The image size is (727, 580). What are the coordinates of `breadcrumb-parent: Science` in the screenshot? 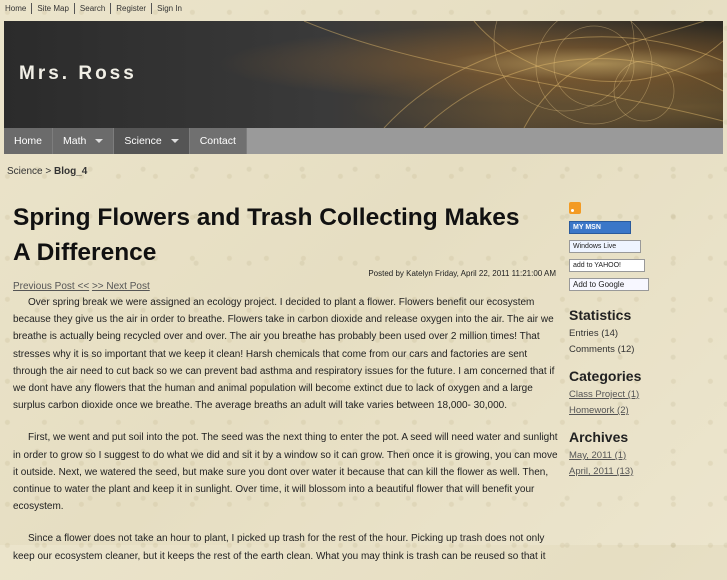 It's located at (25, 171).